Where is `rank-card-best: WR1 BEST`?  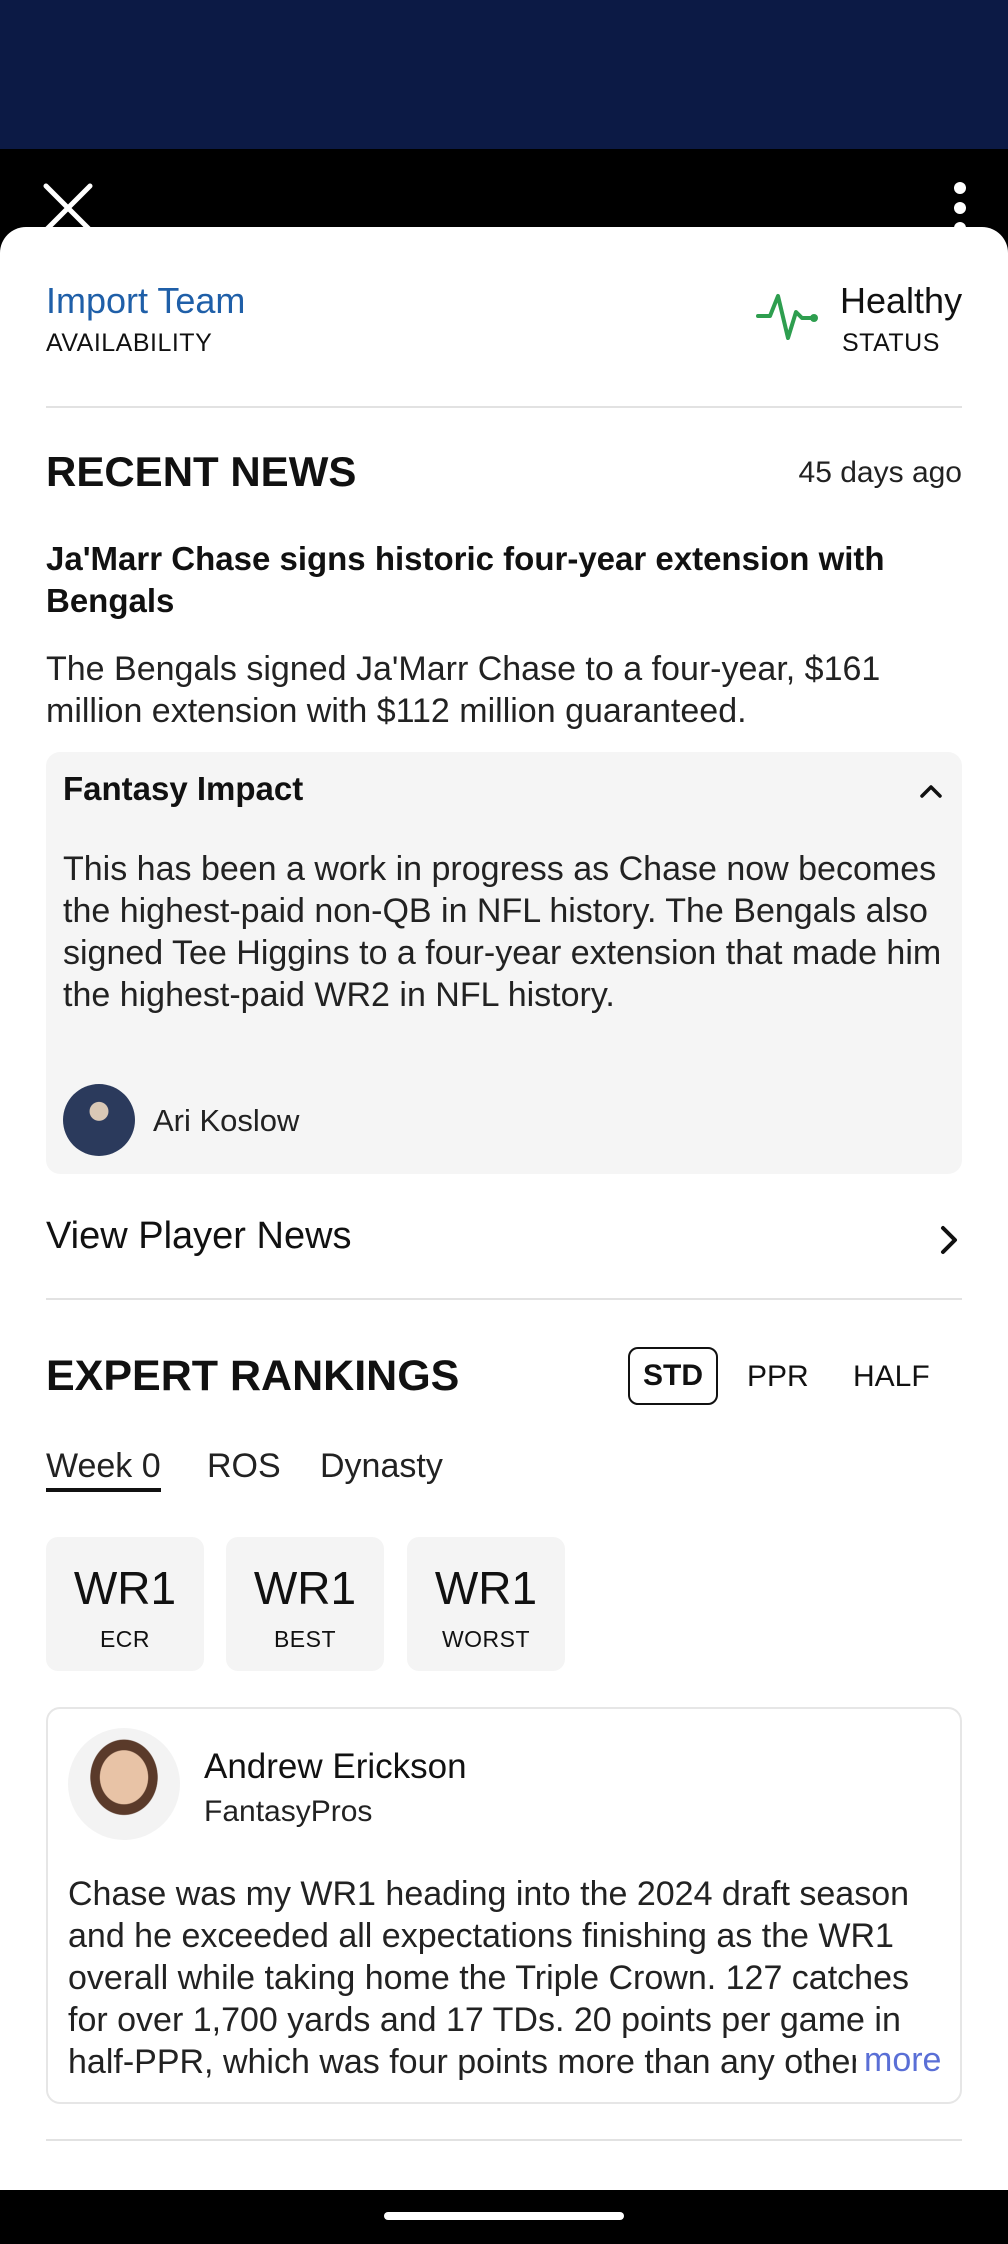 rank-card-best: WR1 BEST is located at coordinates (305, 1604).